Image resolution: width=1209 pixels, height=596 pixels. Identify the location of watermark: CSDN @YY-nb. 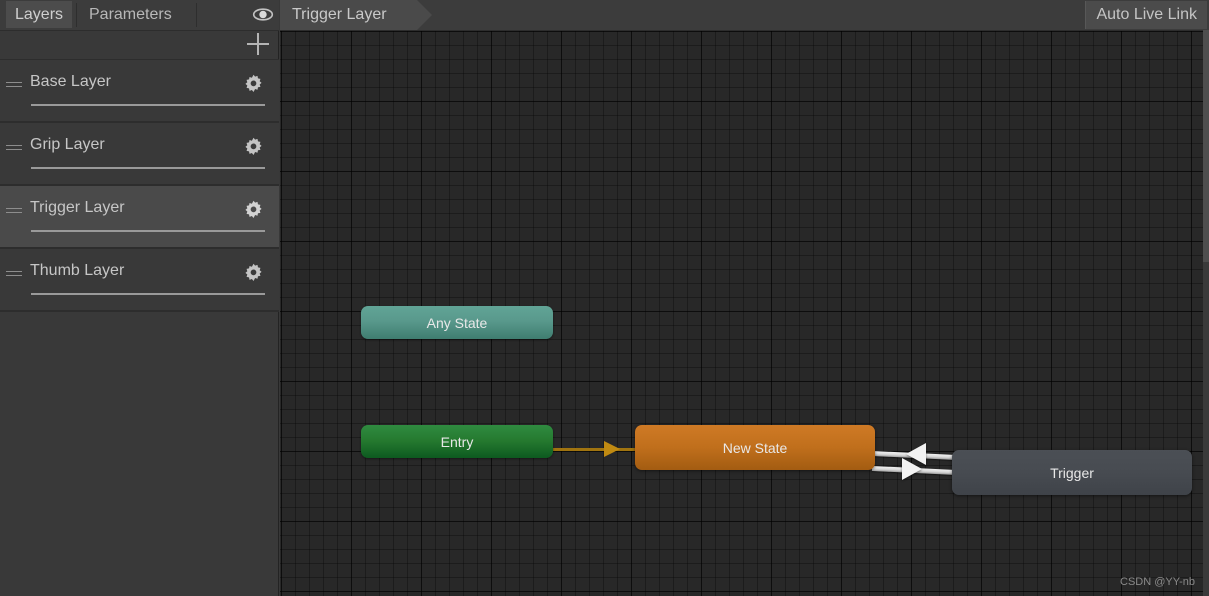
(1157, 582).